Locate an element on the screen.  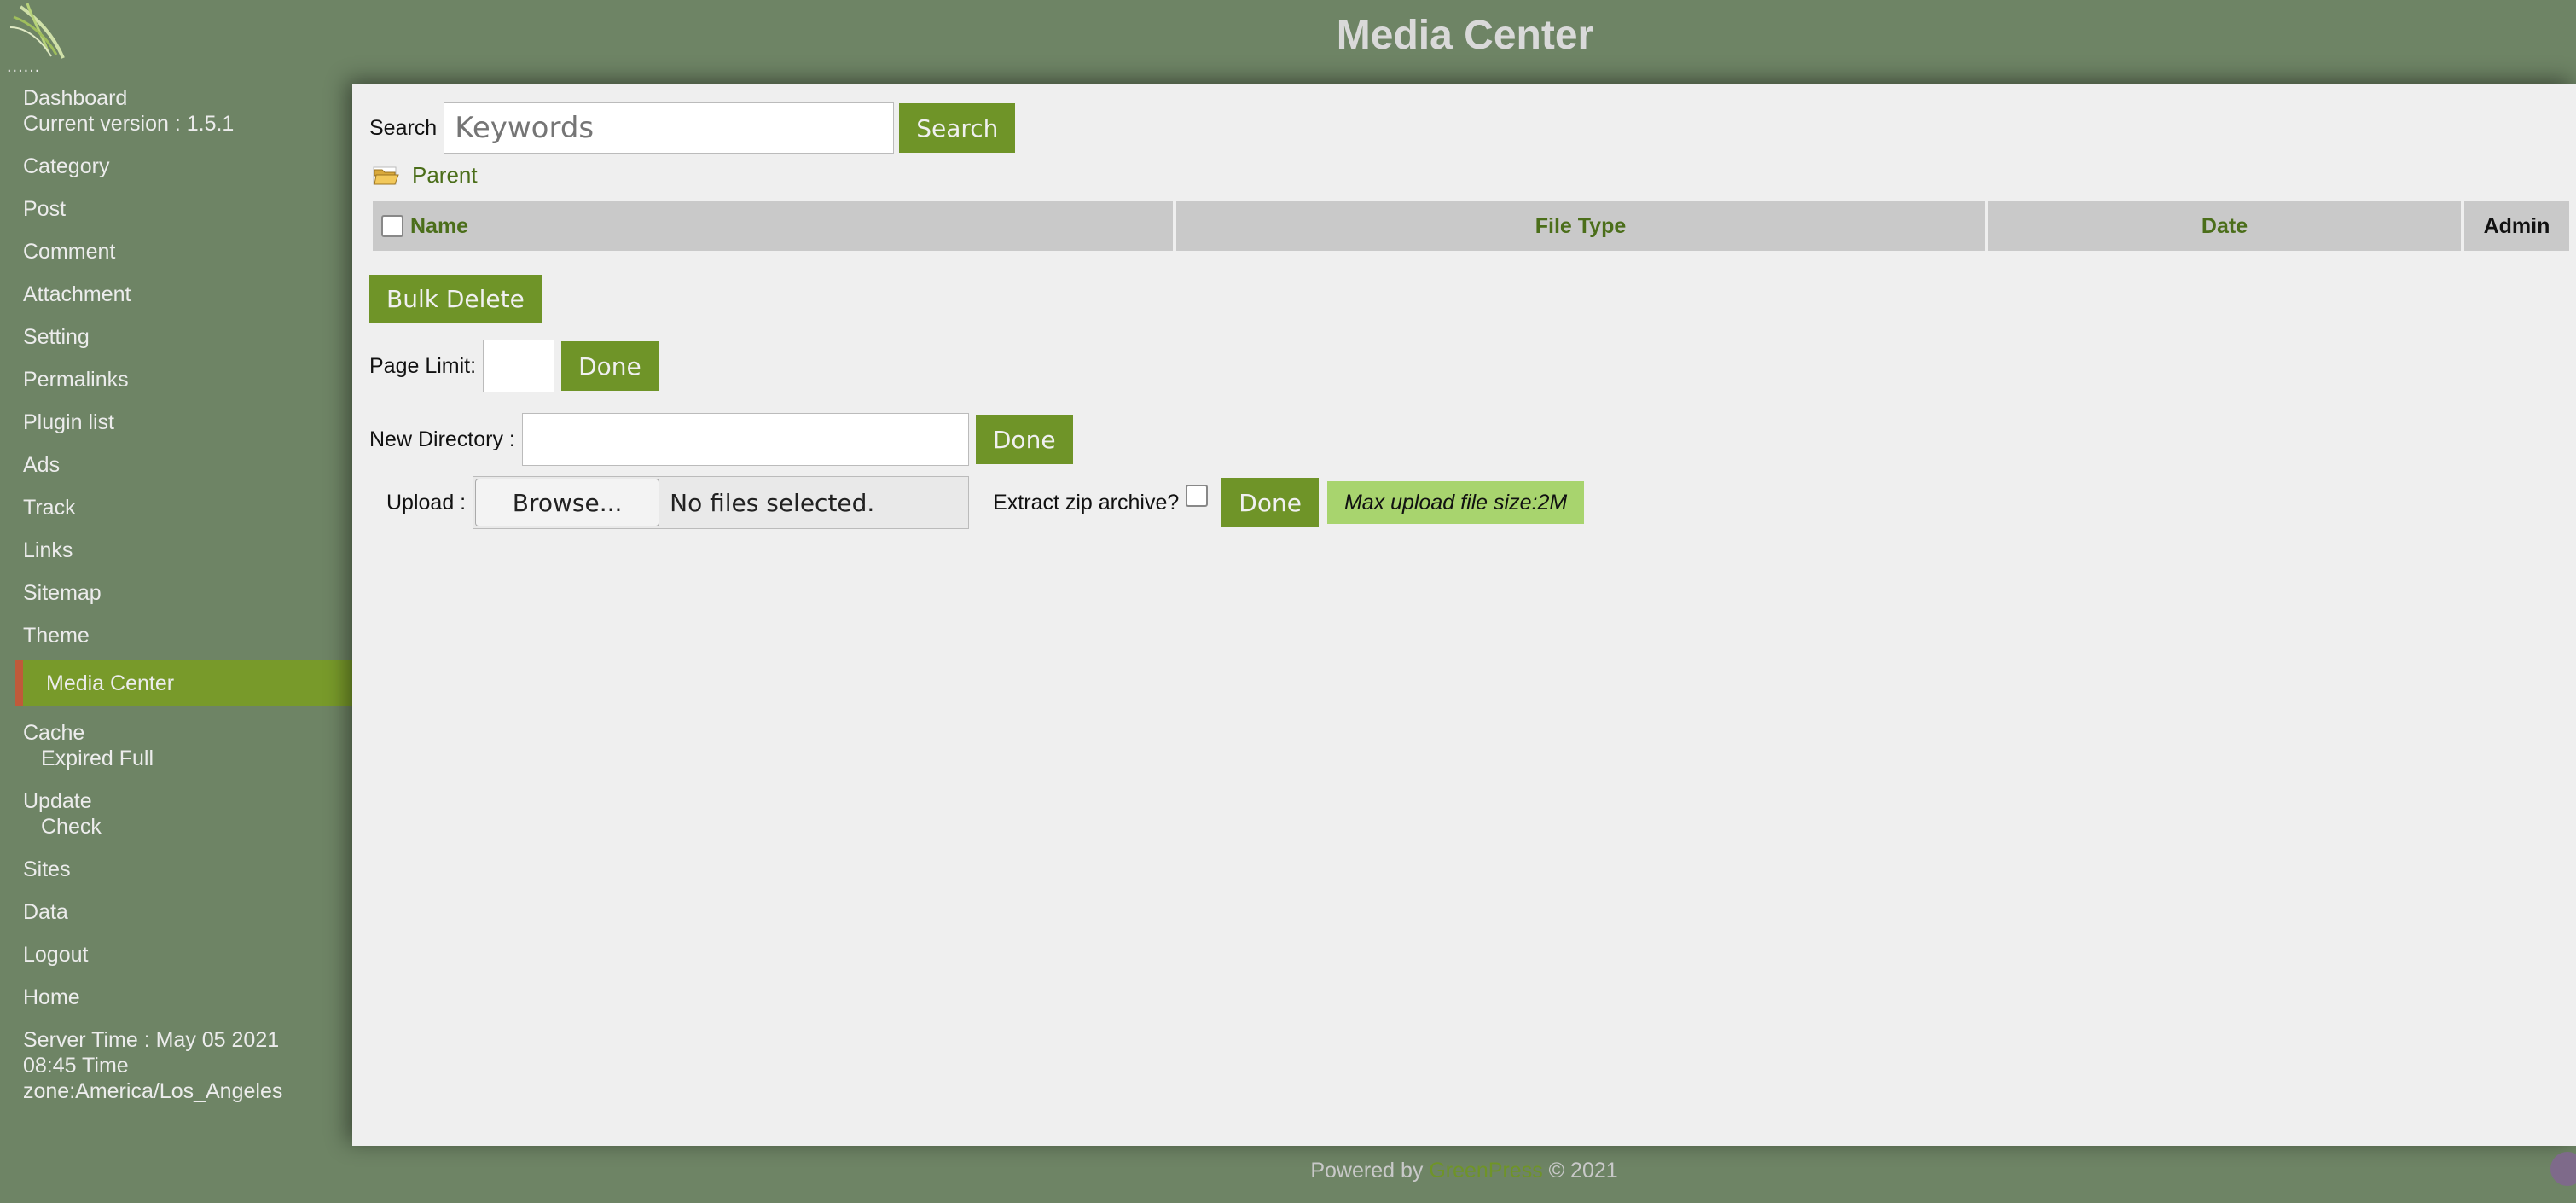
sidebar-item-label: Update is located at coordinates (57, 801).